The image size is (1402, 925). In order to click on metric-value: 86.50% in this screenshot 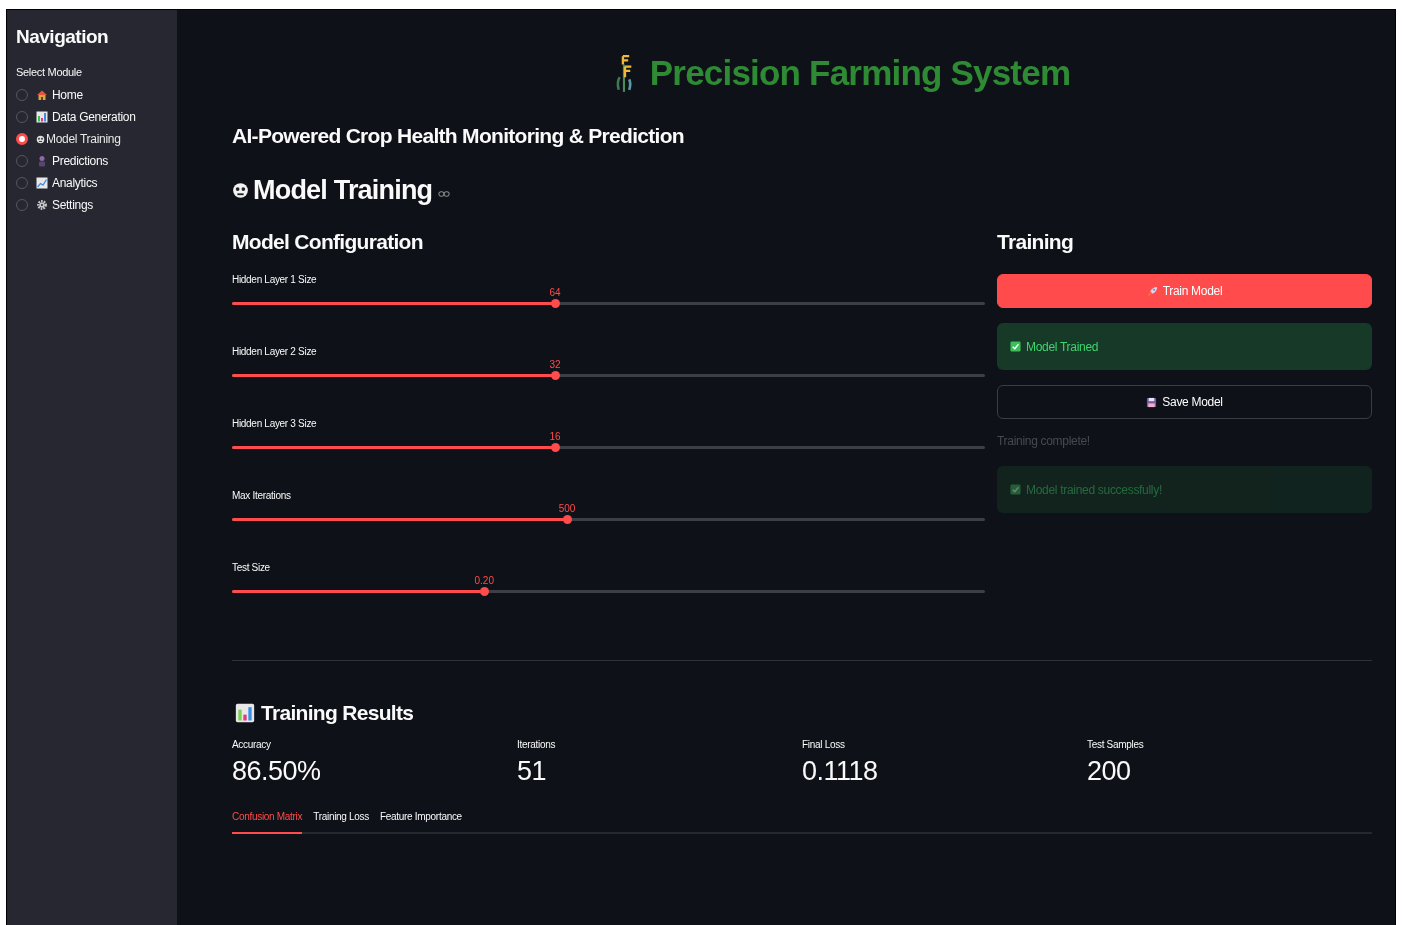, I will do `click(277, 771)`.